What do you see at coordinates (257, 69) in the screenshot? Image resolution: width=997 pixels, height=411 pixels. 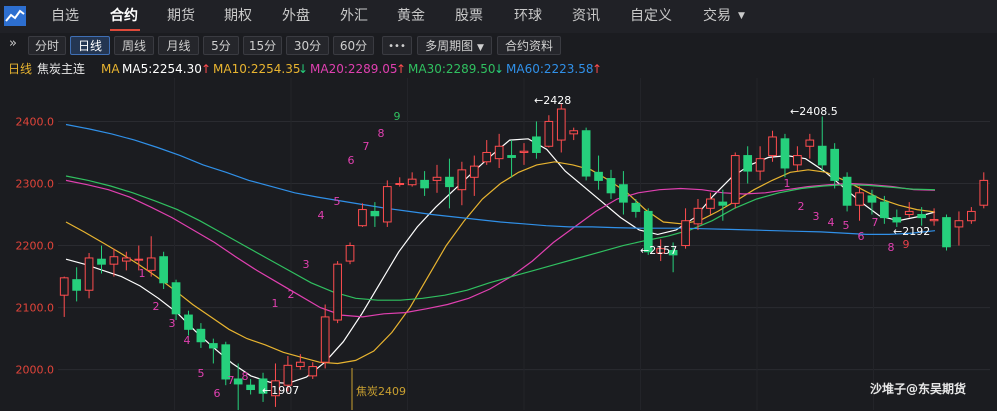 I see `ma10-value: MA10:2254.35` at bounding box center [257, 69].